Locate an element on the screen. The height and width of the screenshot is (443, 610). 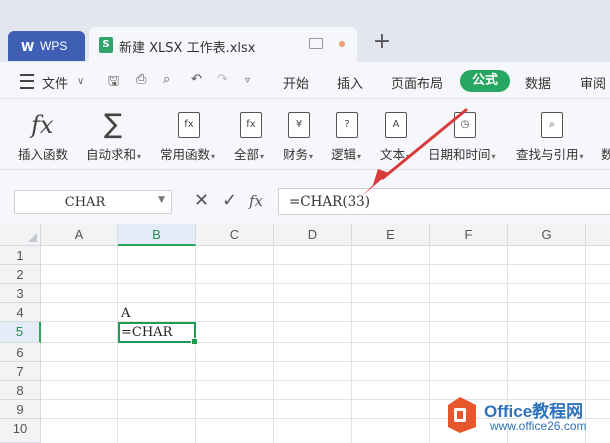
lookup-label: 查找与引用▾ is located at coordinates (550, 154).